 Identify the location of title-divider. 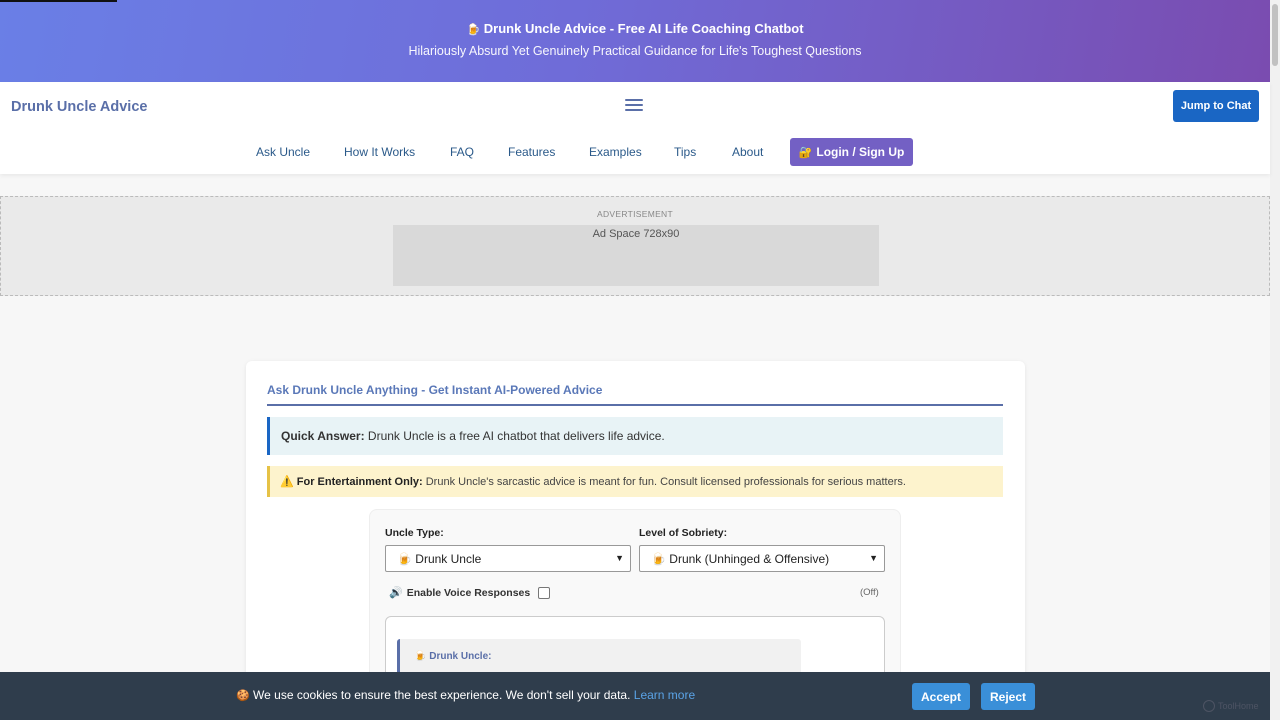
(635, 405).